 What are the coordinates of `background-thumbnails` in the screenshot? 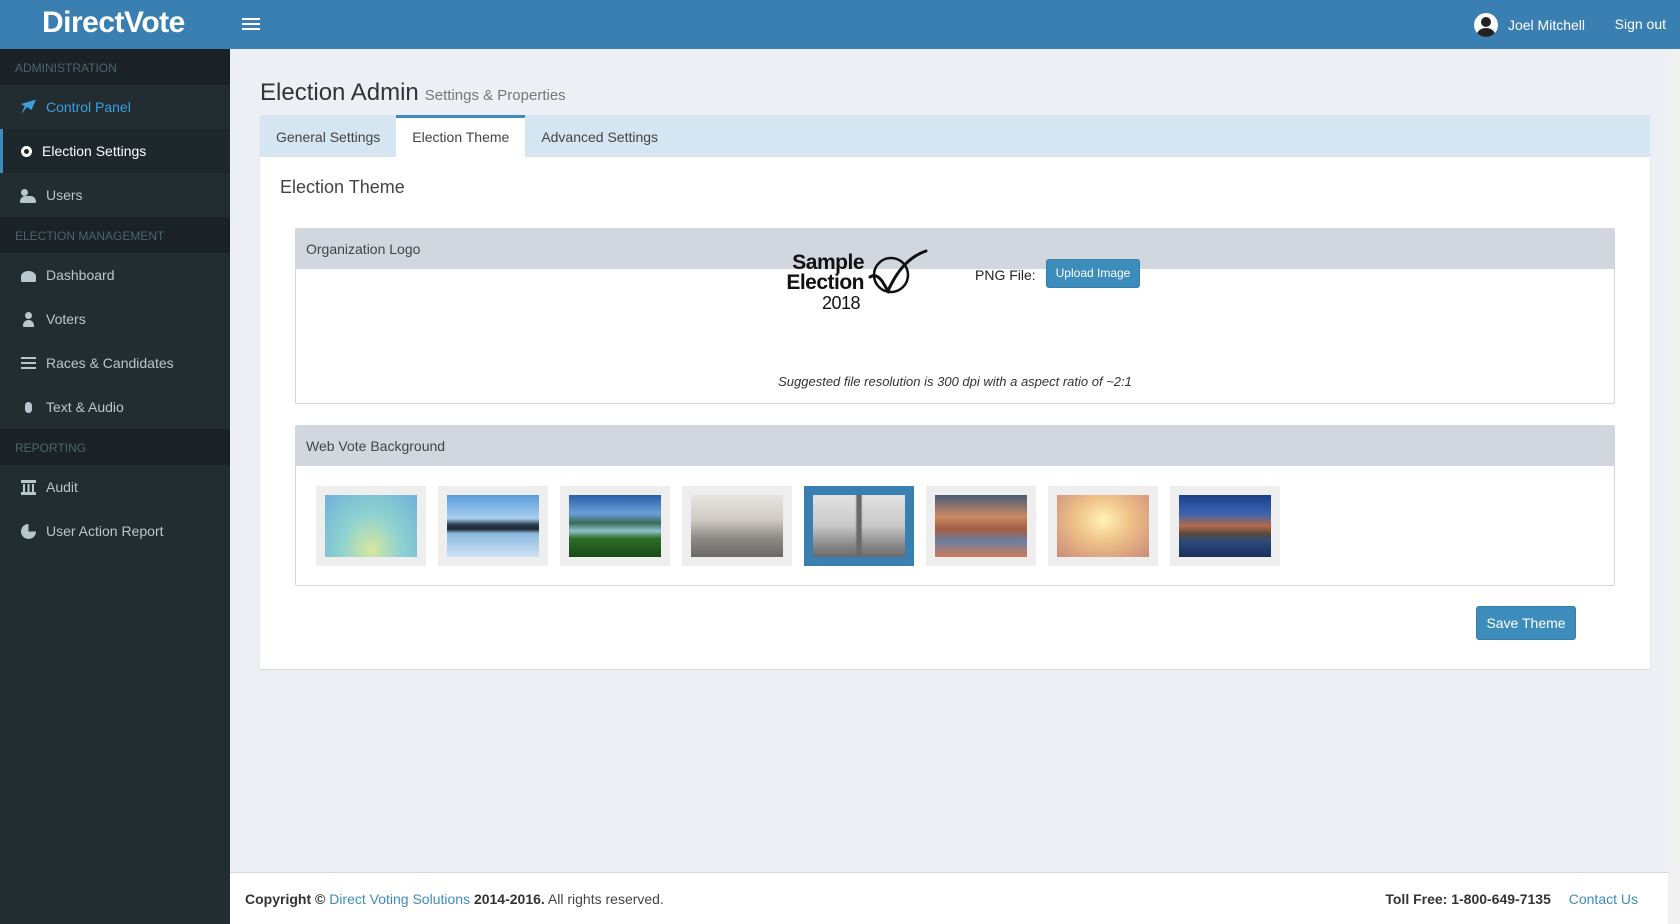 It's located at (798, 526).